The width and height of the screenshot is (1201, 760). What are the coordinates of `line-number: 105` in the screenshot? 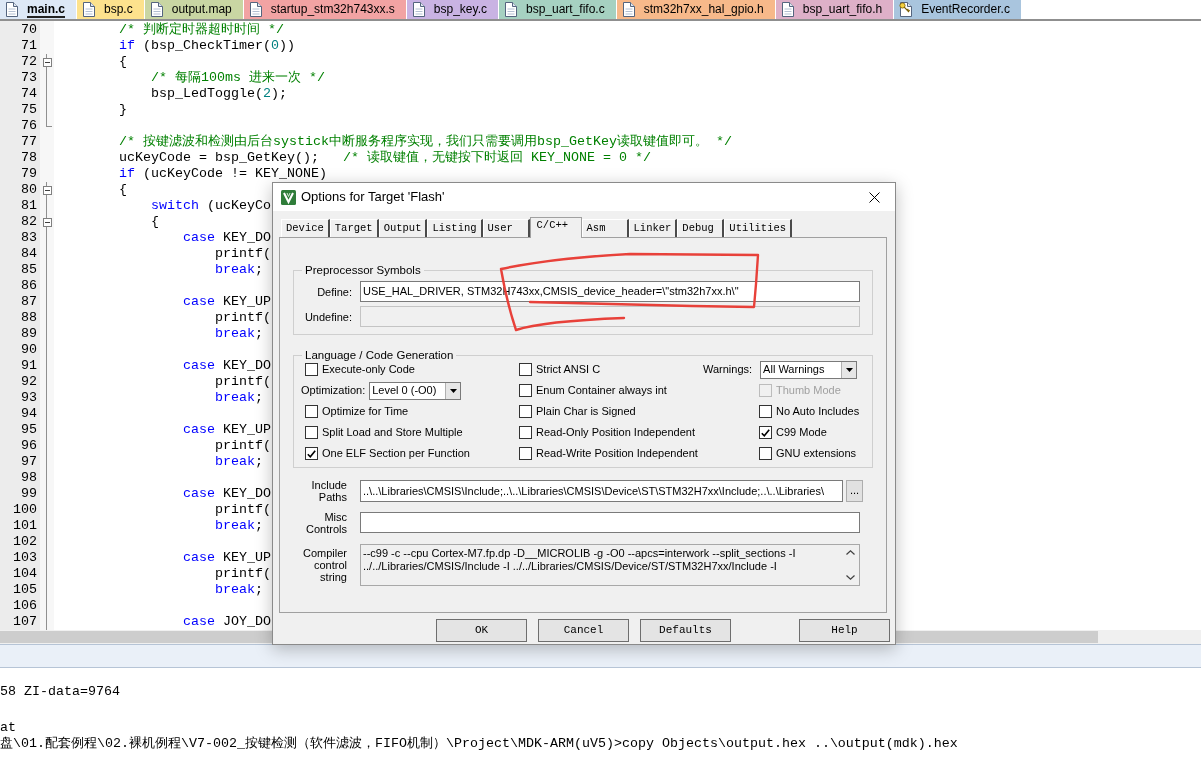 It's located at (25, 590).